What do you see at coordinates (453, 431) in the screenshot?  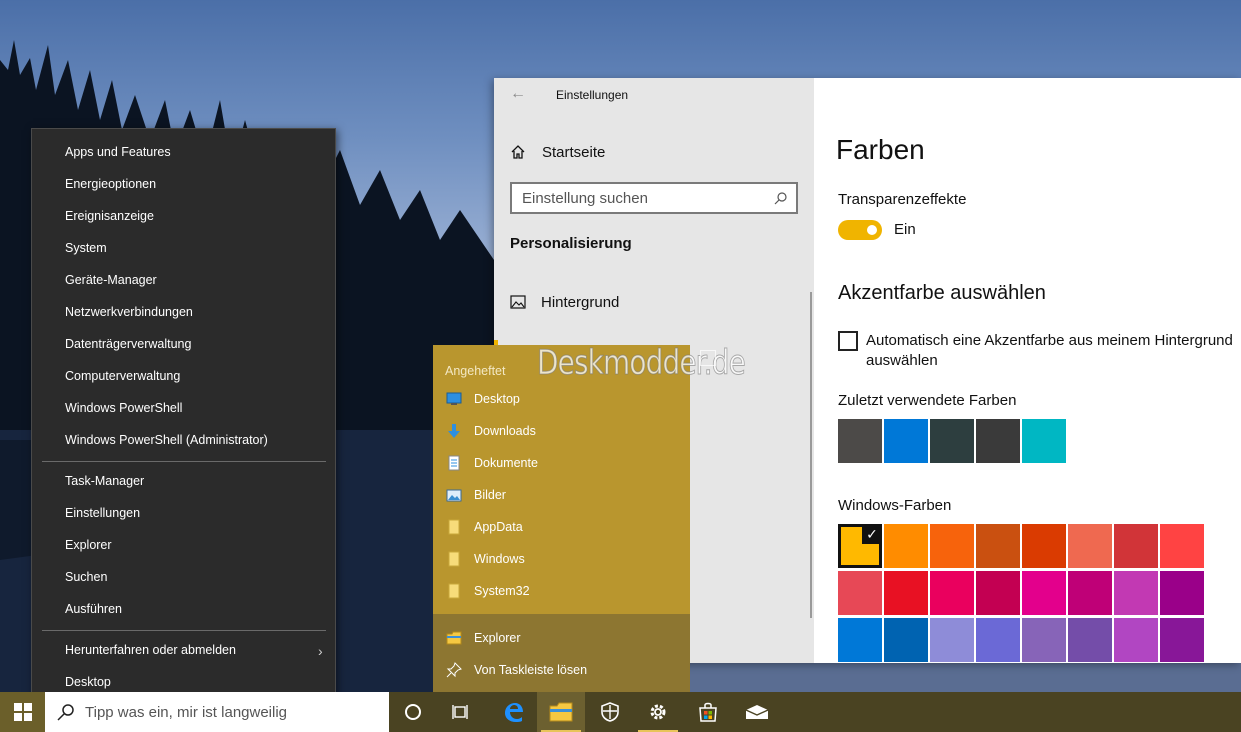 I see `download-icon` at bounding box center [453, 431].